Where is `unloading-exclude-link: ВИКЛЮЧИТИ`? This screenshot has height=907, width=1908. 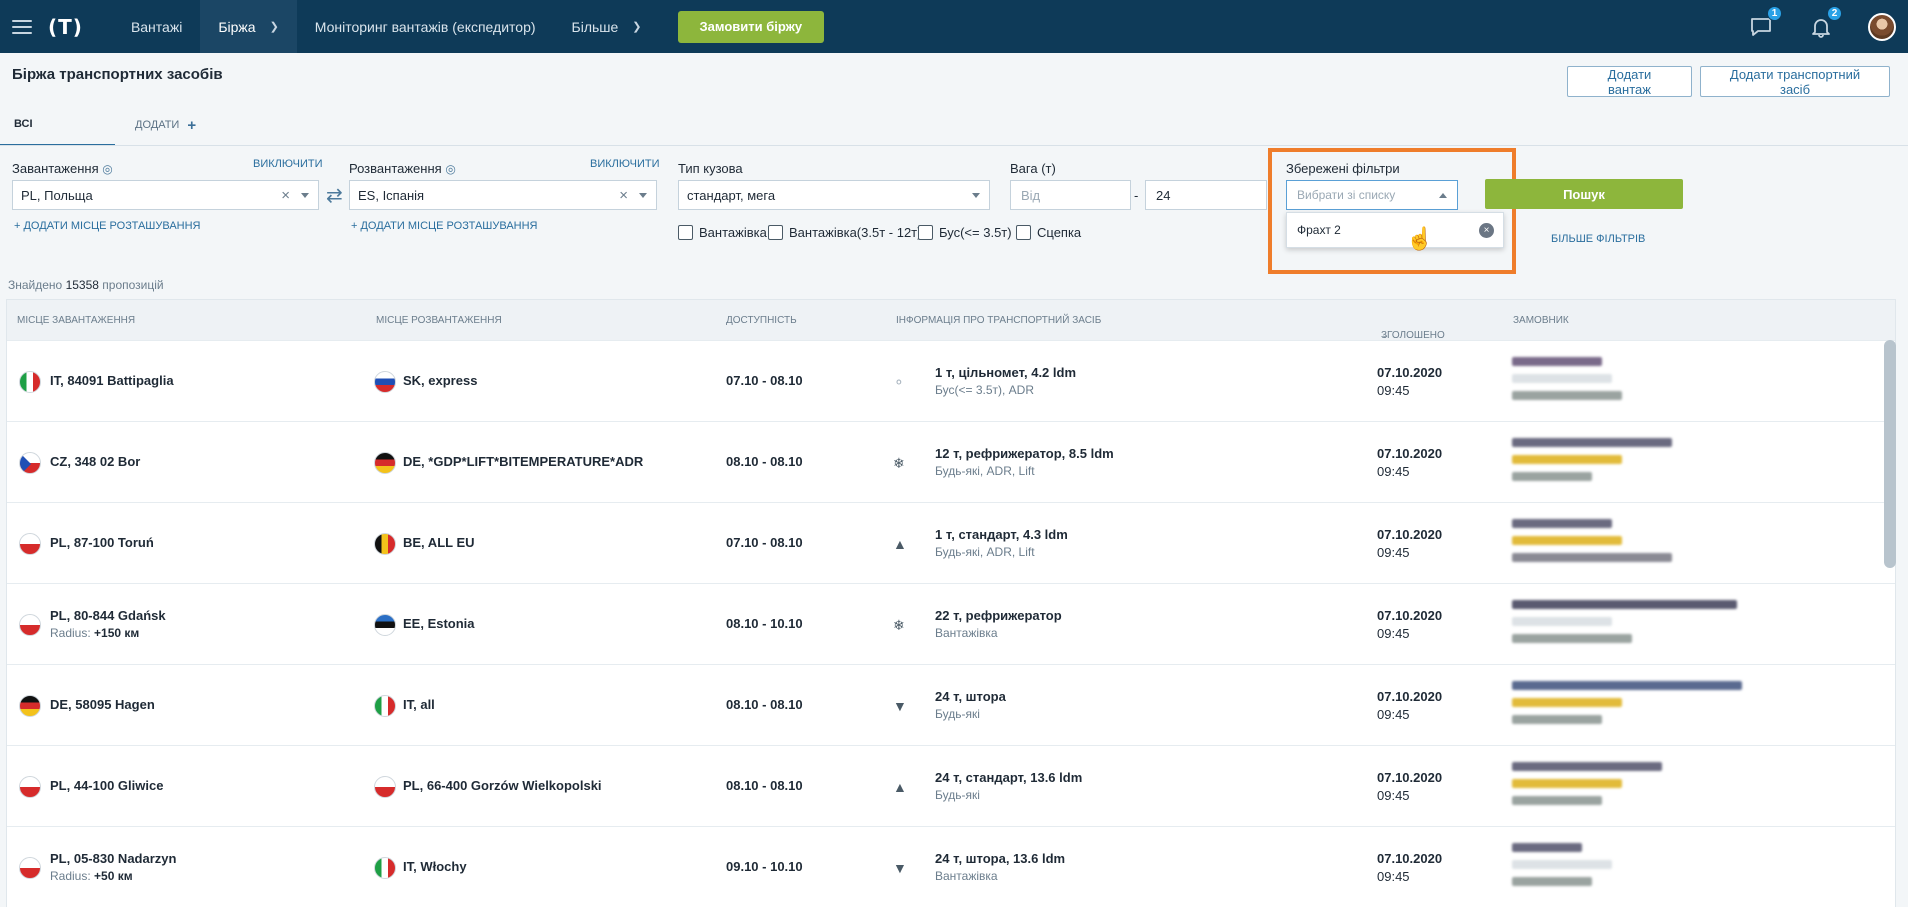
unloading-exclude-link: ВИКЛЮЧИТИ is located at coordinates (624, 164).